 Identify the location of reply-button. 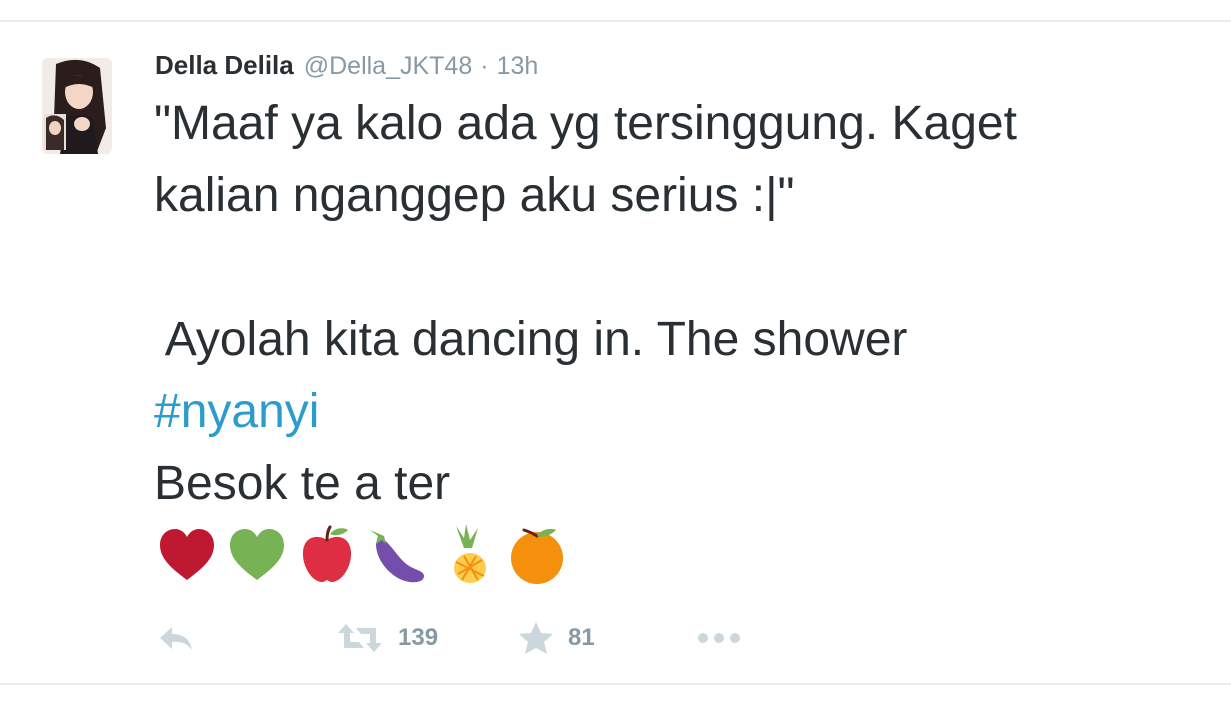
(176, 638).